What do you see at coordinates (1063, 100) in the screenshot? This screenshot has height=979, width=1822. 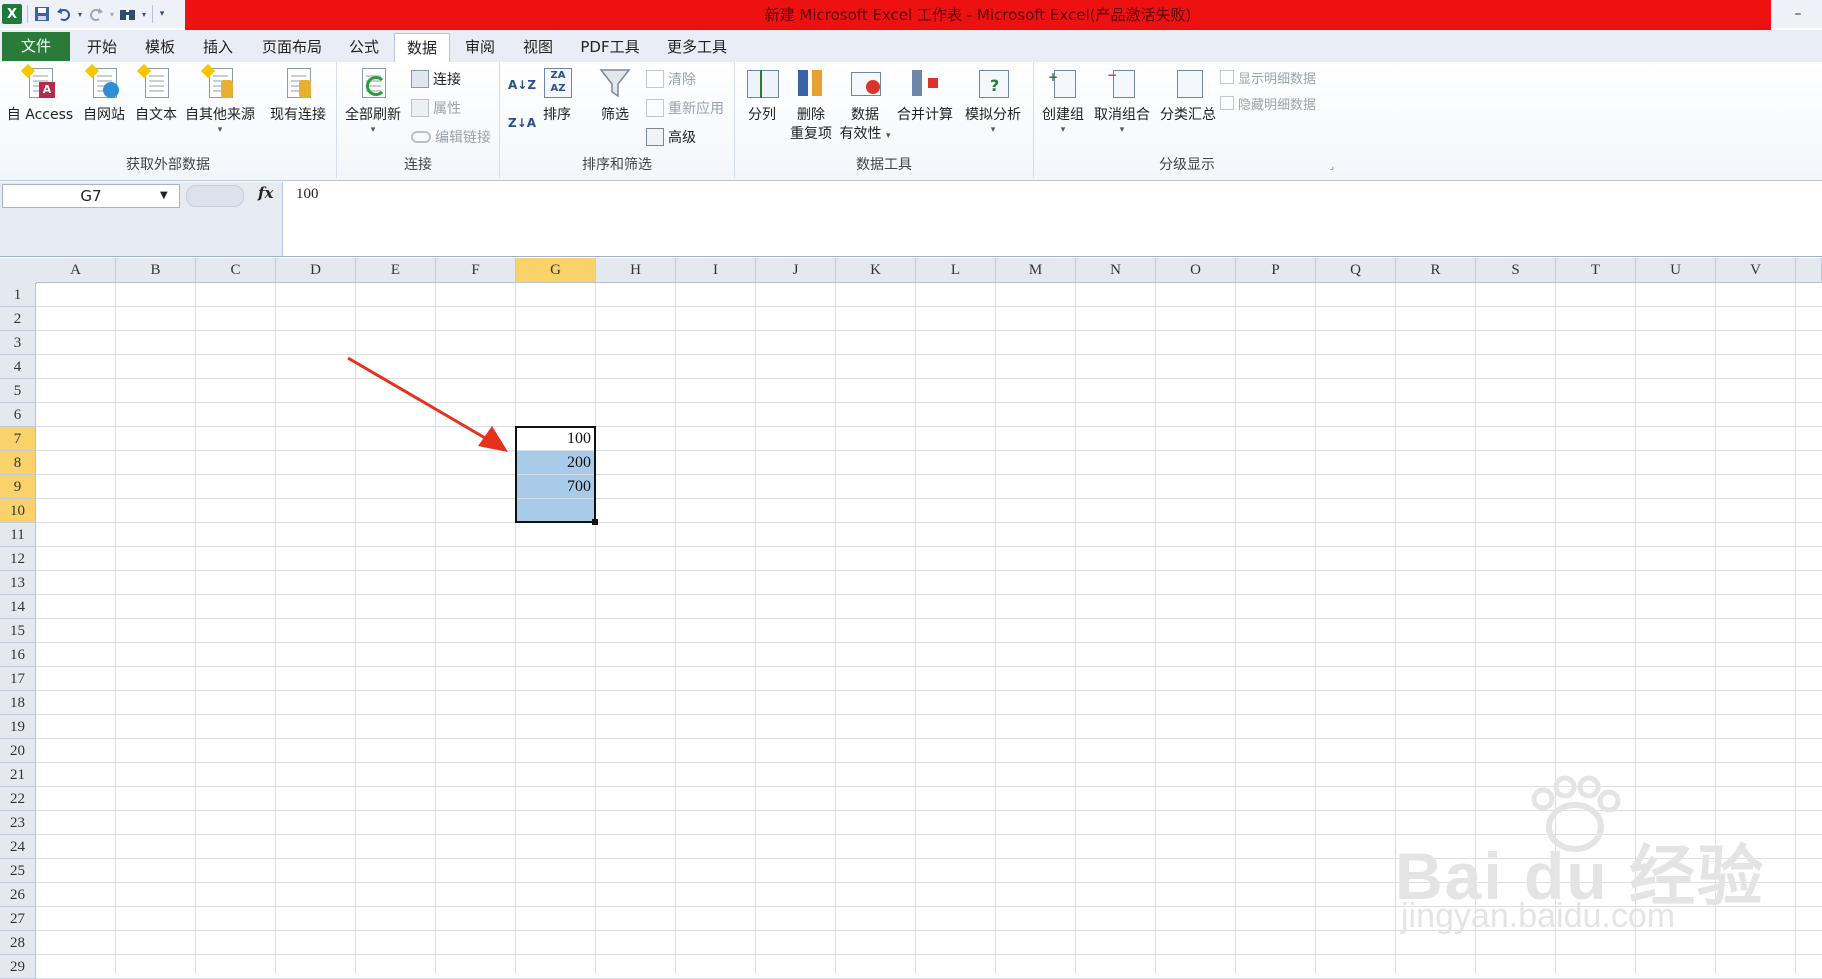 I see `group-button: + 创建组 ▾` at bounding box center [1063, 100].